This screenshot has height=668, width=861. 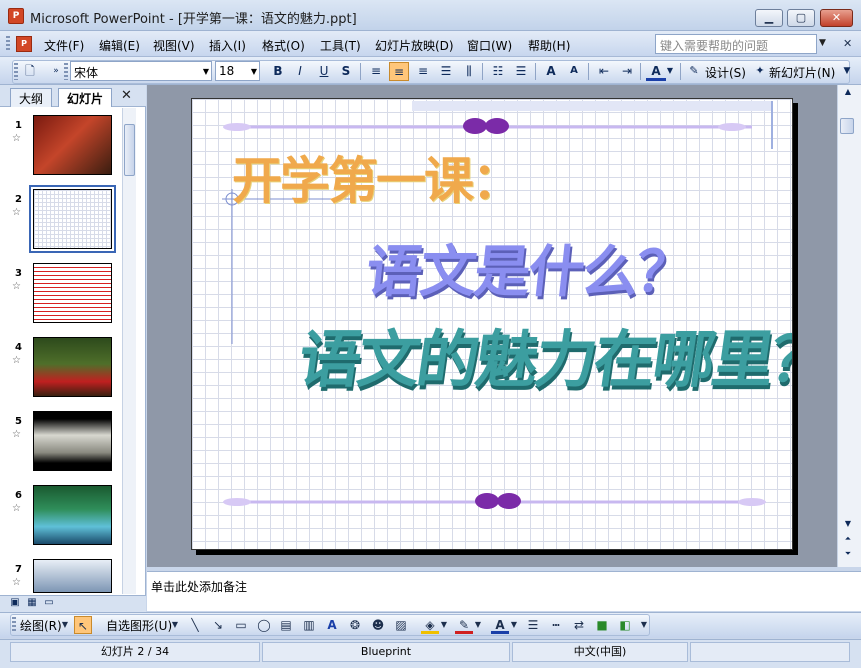 What do you see at coordinates (551, 71) in the screenshot?
I see `grow-font-button: A` at bounding box center [551, 71].